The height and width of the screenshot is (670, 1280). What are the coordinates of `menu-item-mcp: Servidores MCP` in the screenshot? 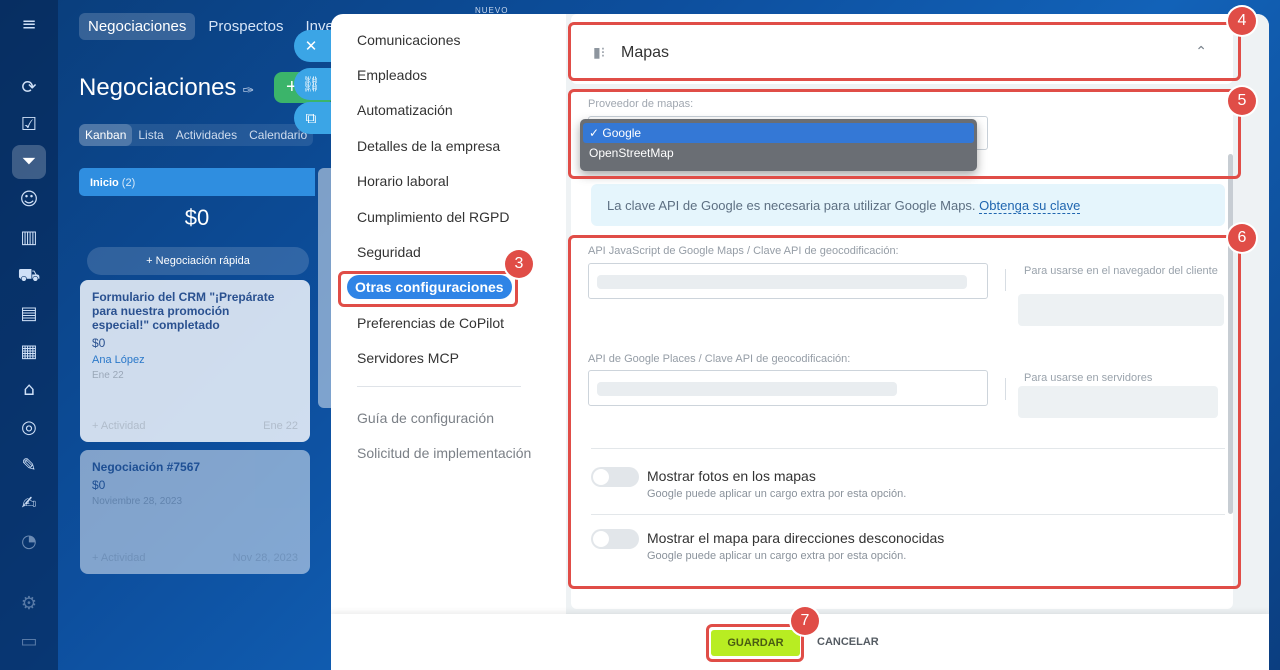 It's located at (408, 358).